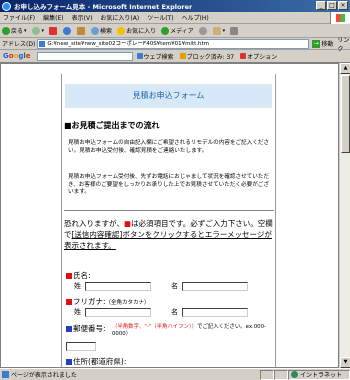 Image resolution: width=350 pixels, height=380 pixels. I want to click on back-label: 戻る, so click(17, 31).